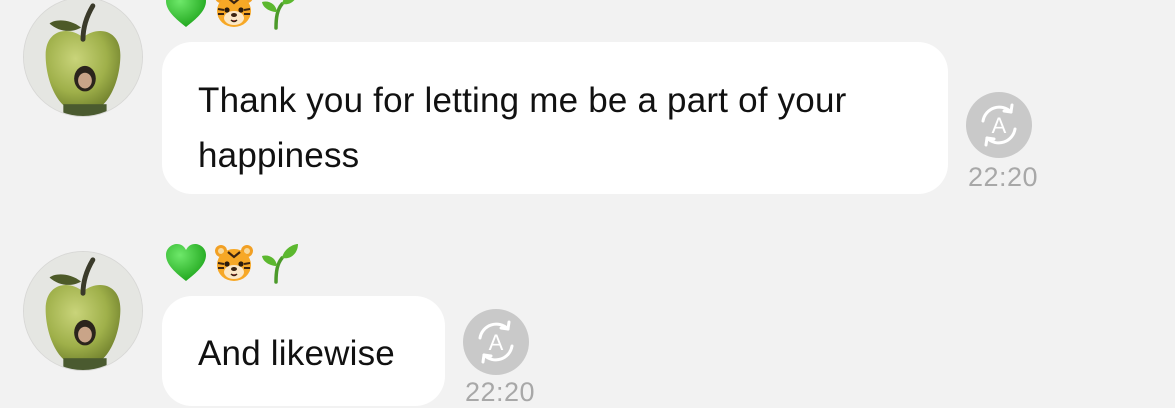 The image size is (1175, 408). I want to click on tiger-face-icon, so click(234, 263).